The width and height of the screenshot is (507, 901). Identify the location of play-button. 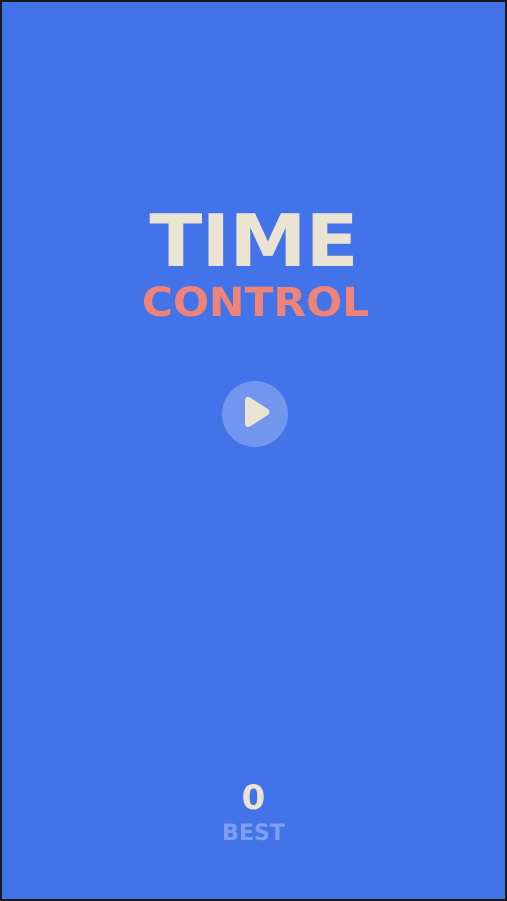
(255, 414).